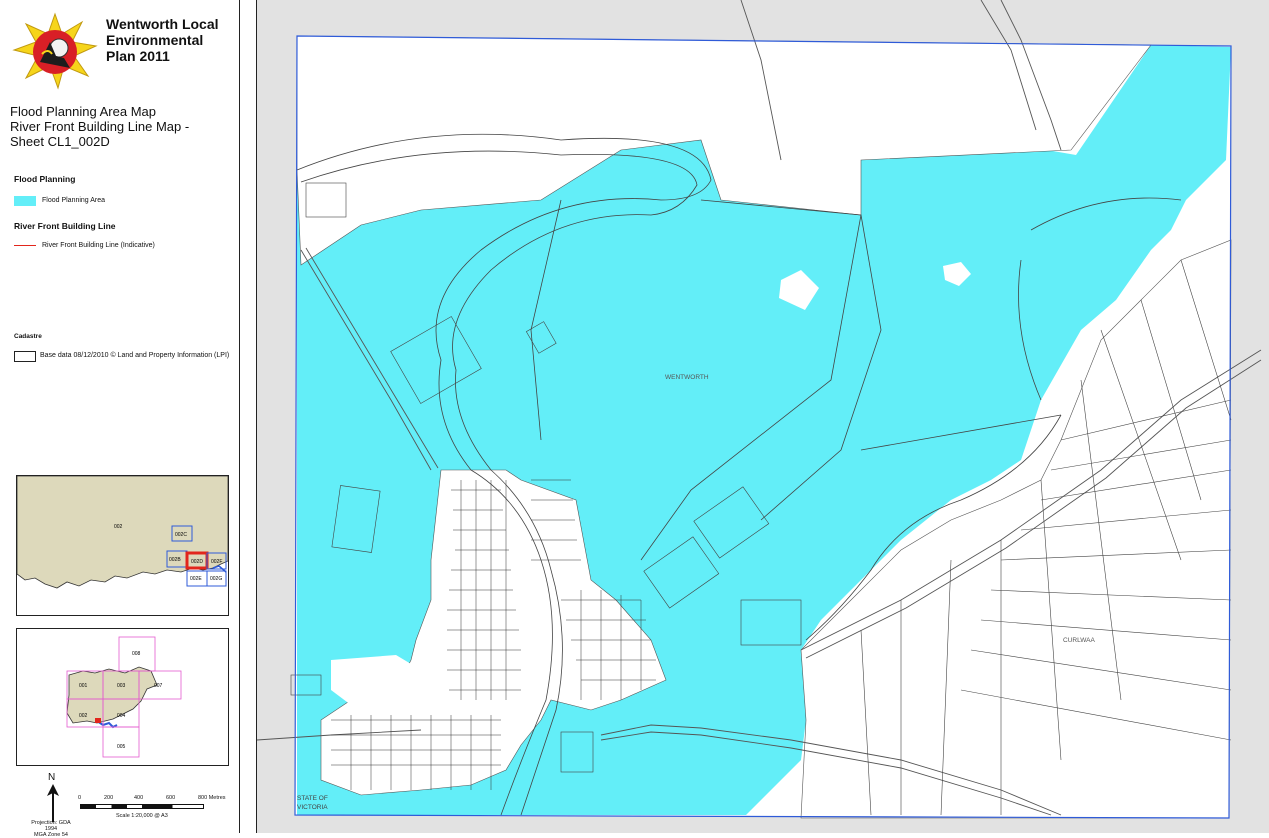  I want to click on cadastre-heading: Cadastre, so click(28, 336).